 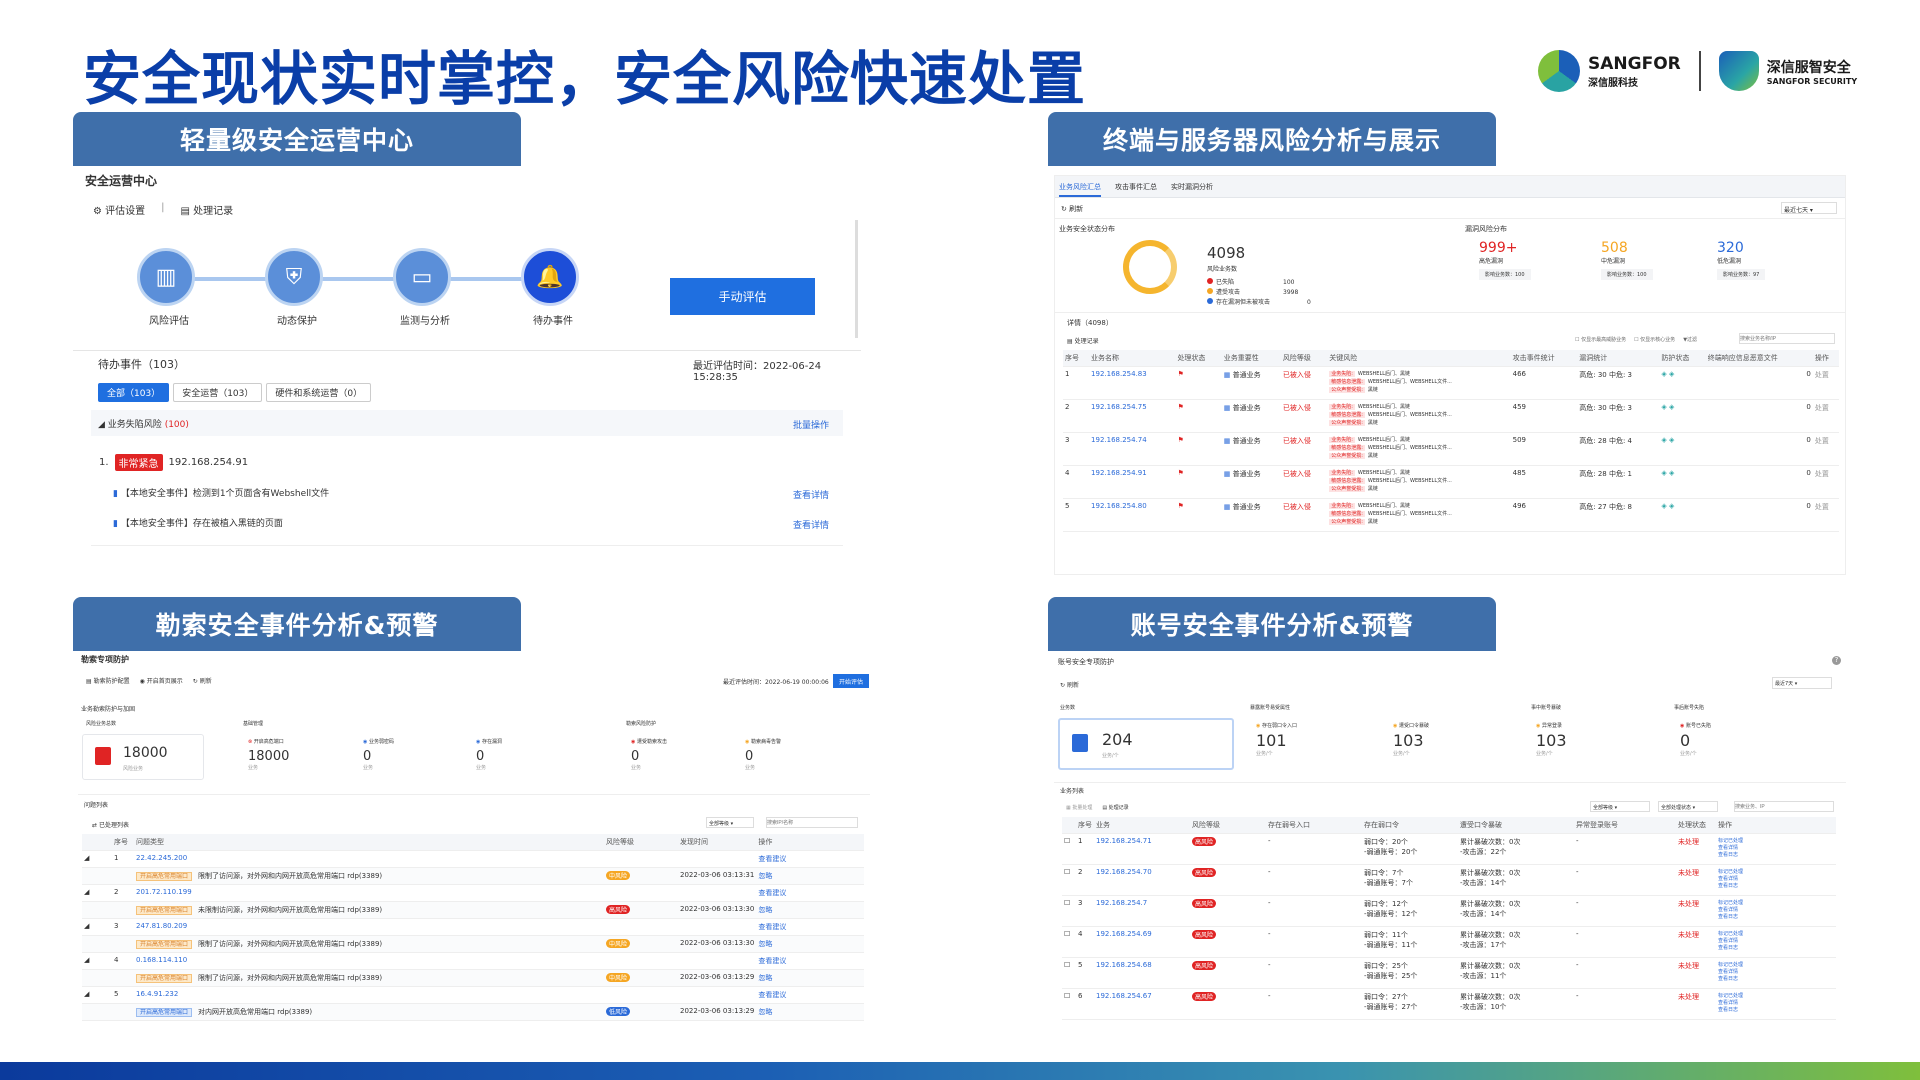 I want to click on stat-brute: ◉ 异常登录 103 业务/个, so click(x=1551, y=739).